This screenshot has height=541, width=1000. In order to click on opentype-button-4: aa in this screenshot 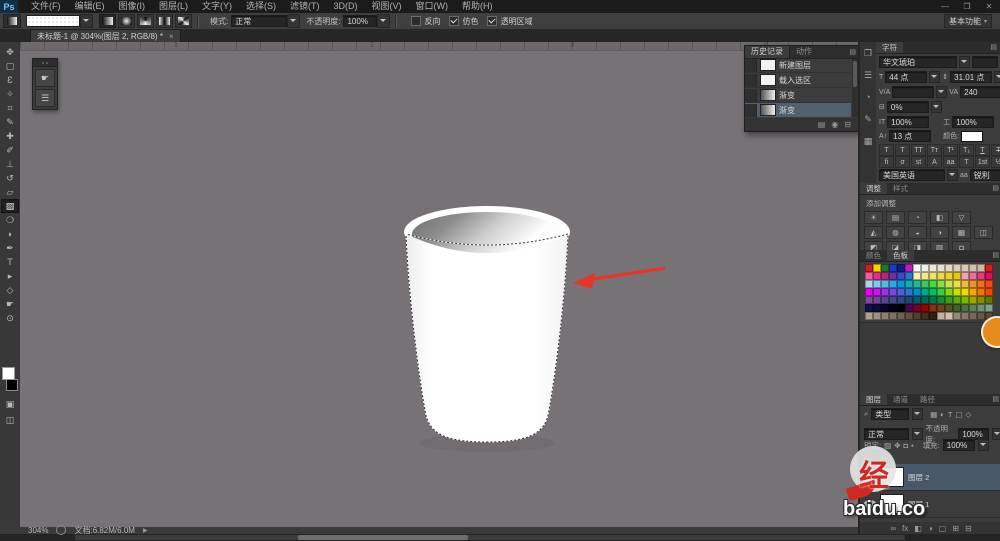, I will do `click(950, 162)`.